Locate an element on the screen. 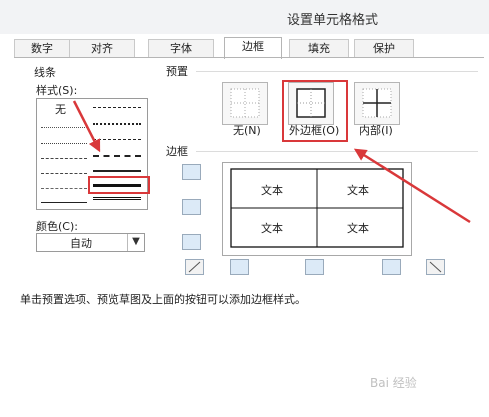  border-bottom-button is located at coordinates (191, 242).